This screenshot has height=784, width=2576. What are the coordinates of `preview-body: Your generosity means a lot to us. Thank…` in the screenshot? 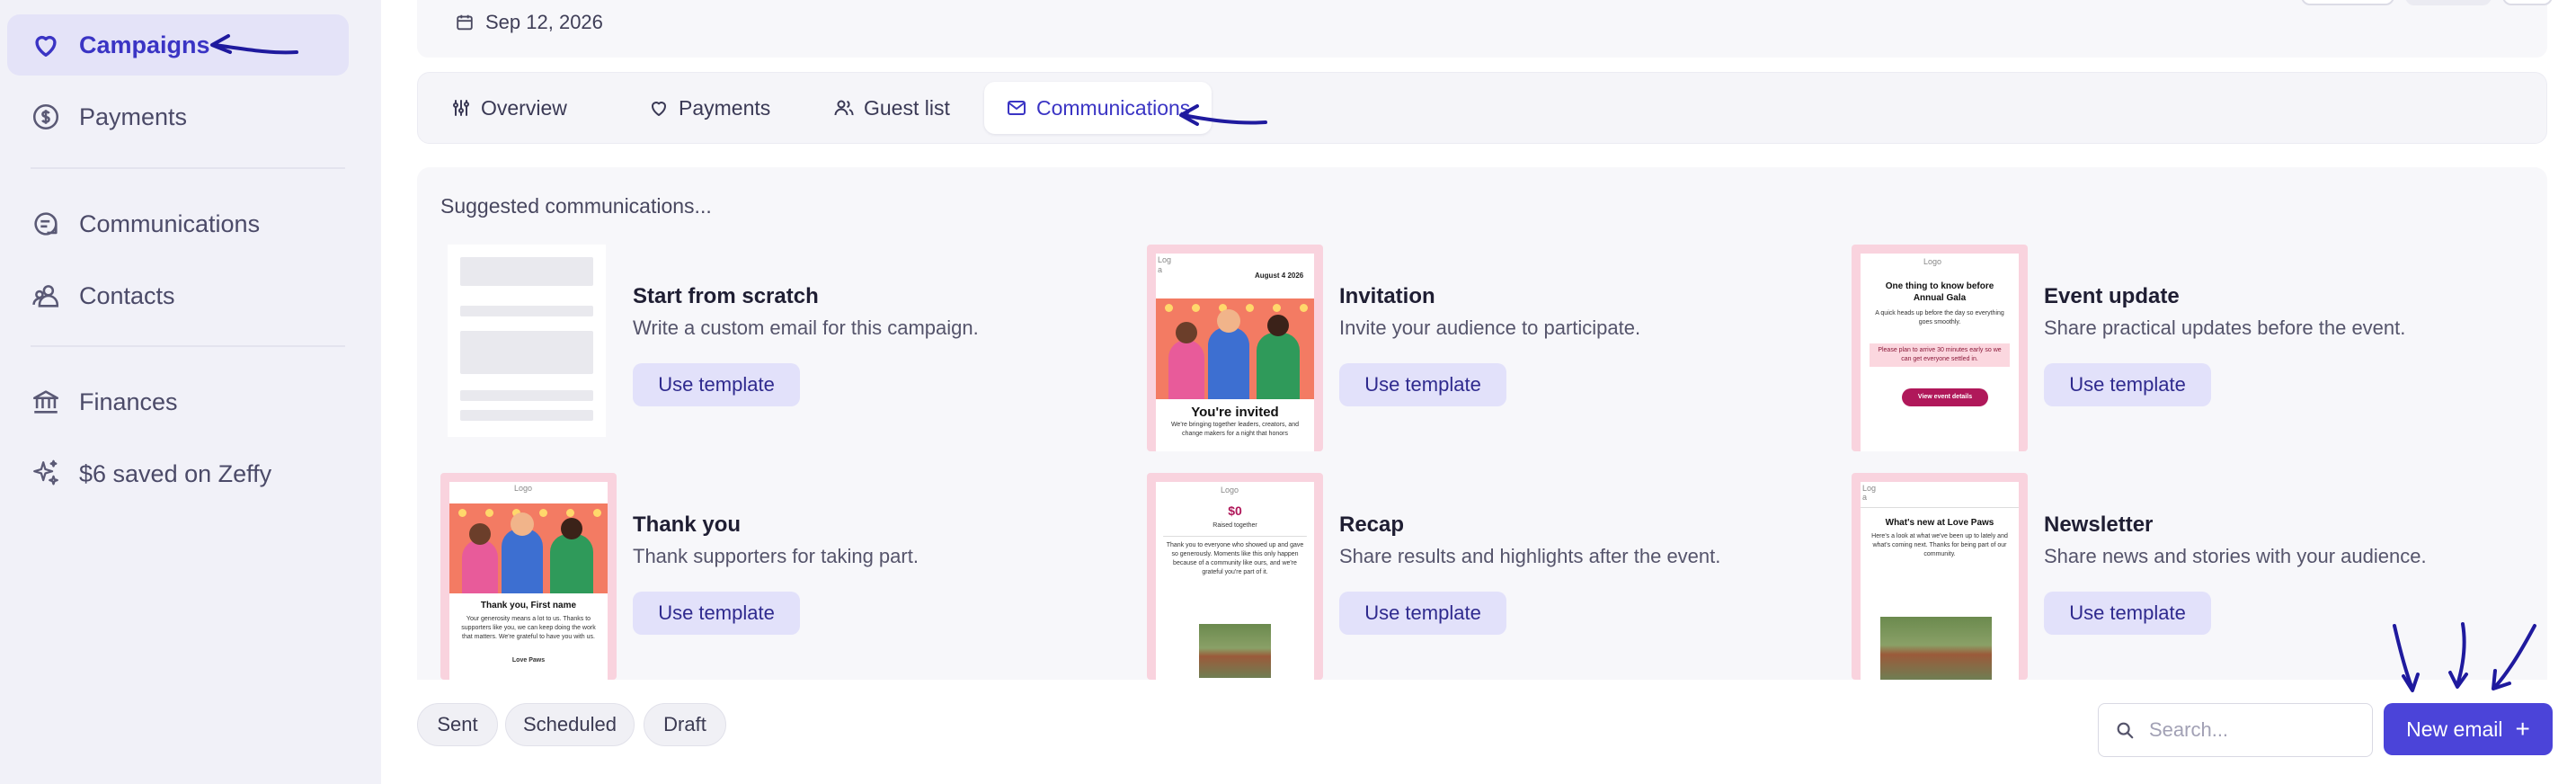 It's located at (528, 628).